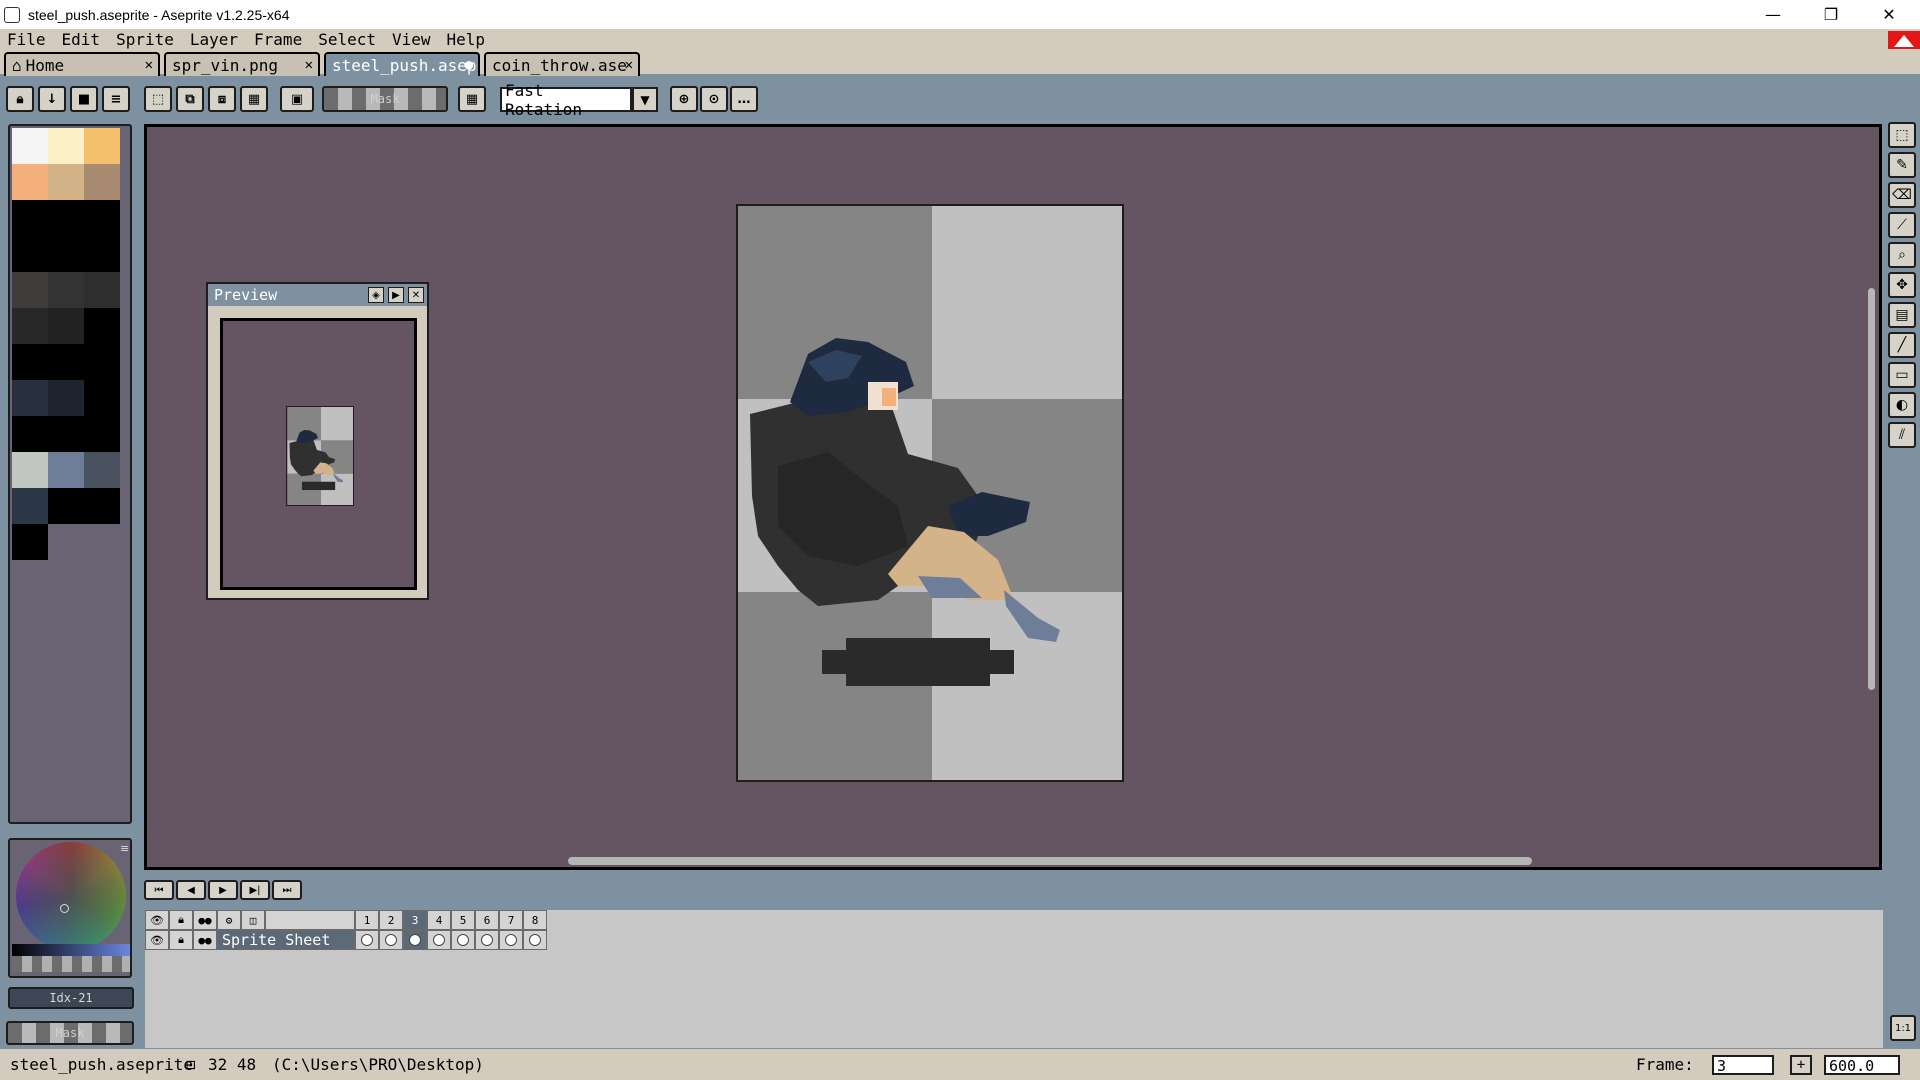 Image resolution: width=1920 pixels, height=1080 pixels. I want to click on zoom-level-input: 600.0, so click(1862, 1065).